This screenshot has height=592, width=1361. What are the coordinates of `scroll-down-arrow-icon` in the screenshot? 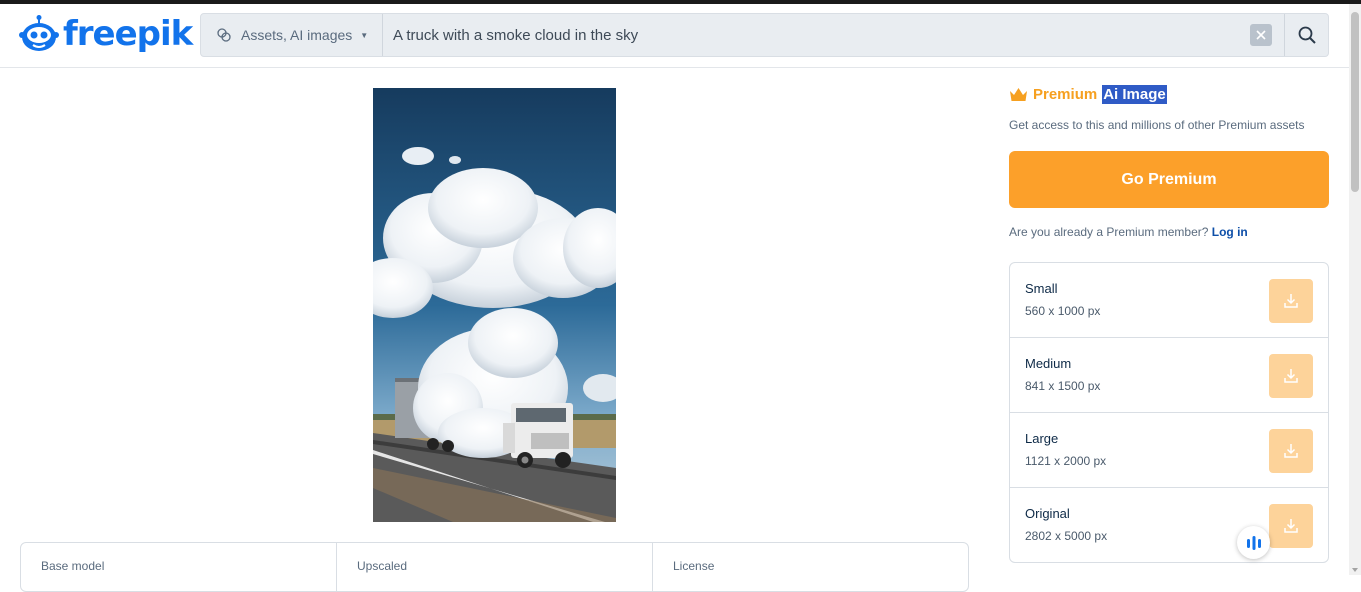 It's located at (1355, 570).